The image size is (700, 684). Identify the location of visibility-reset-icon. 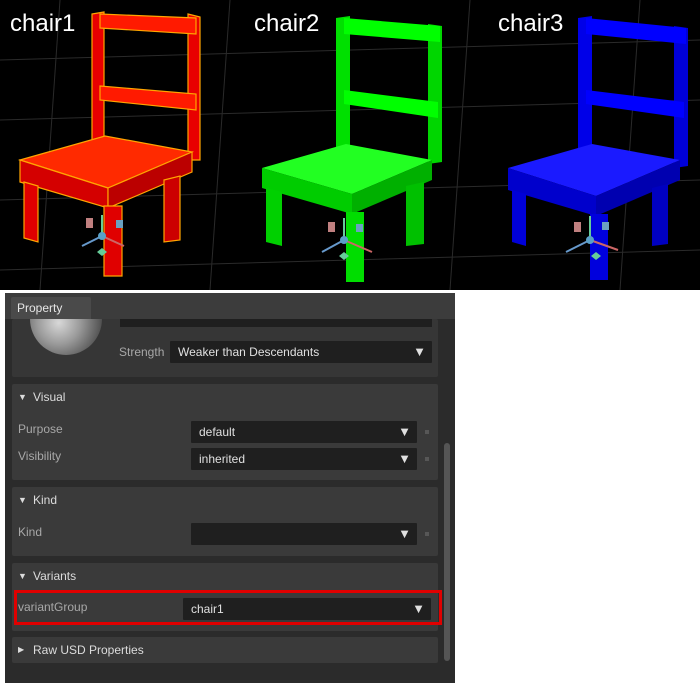
(427, 459).